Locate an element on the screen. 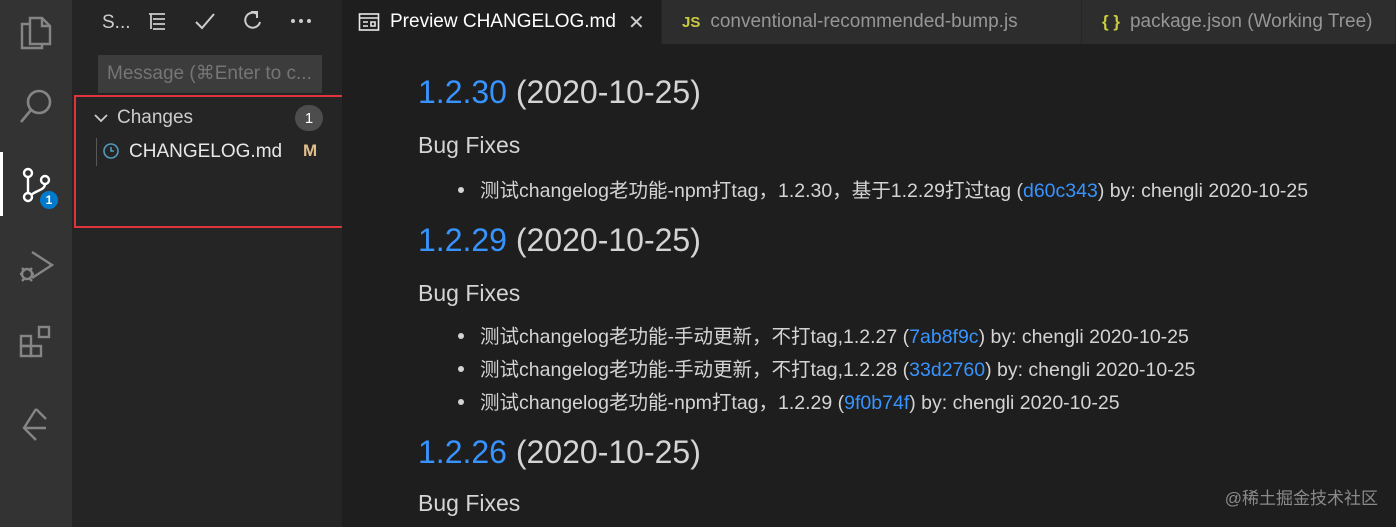 The image size is (1396, 527). commit-message-input is located at coordinates (210, 74).